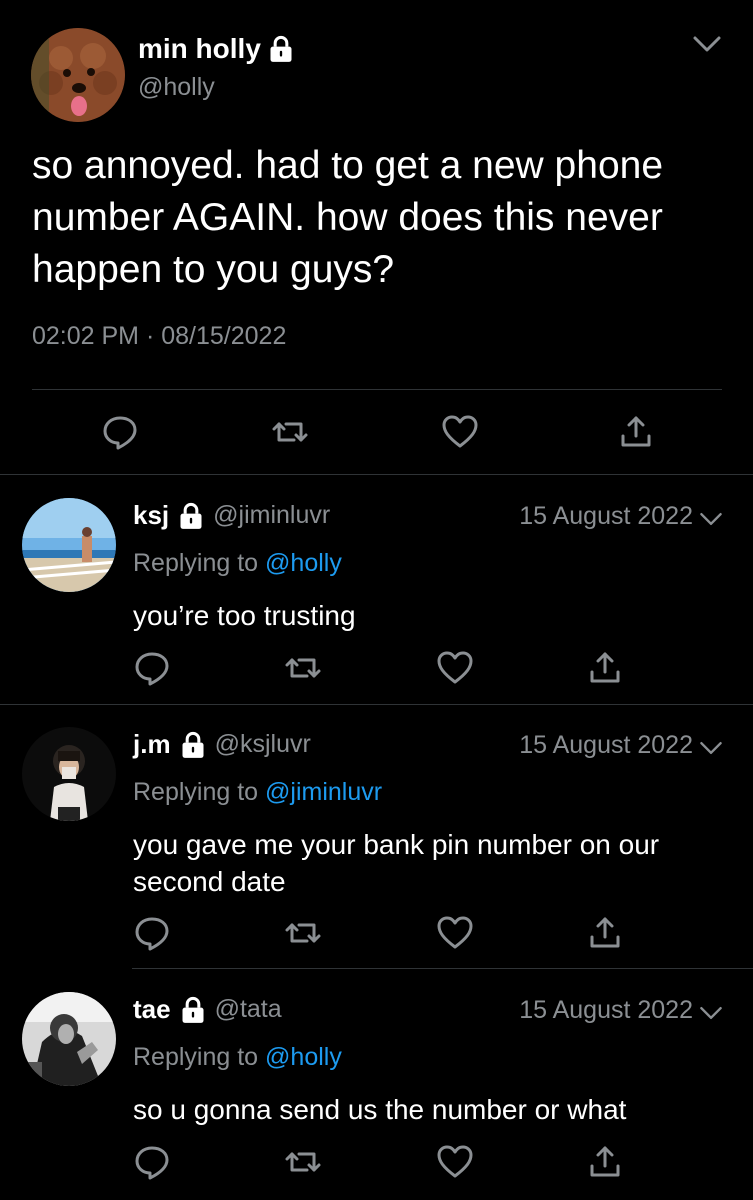  What do you see at coordinates (323, 792) in the screenshot?
I see `replying-to-link: @jiminluvr` at bounding box center [323, 792].